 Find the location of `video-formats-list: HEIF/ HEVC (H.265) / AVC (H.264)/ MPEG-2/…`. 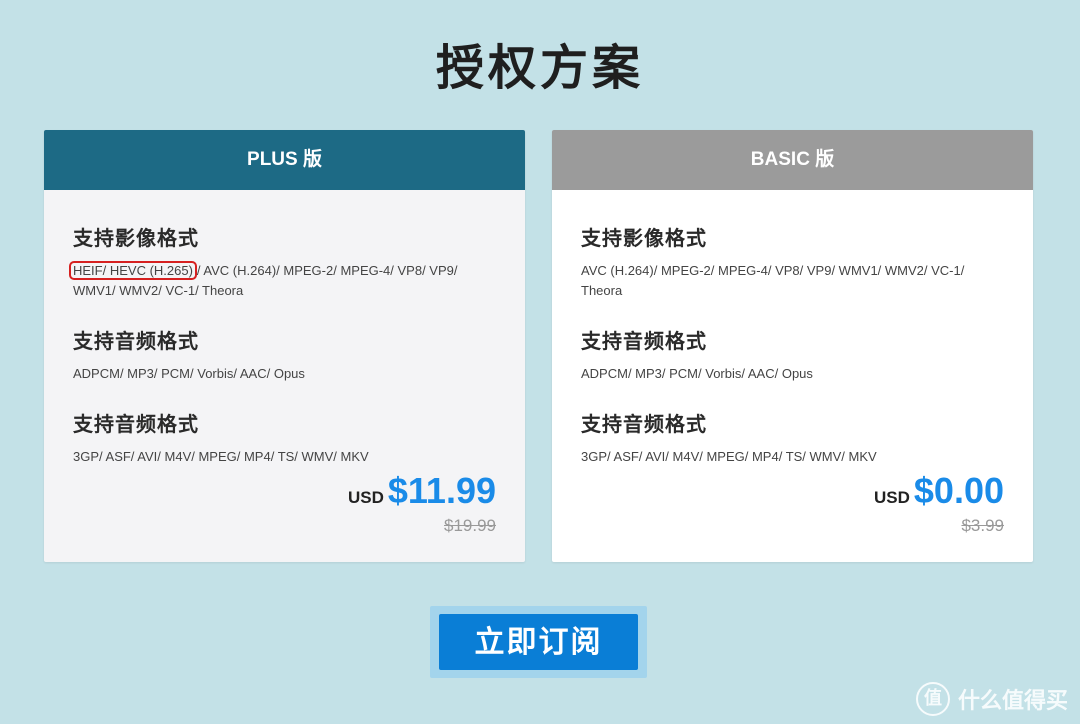

video-formats-list: HEIF/ HEVC (H.265) / AVC (H.264)/ MPEG-2/… is located at coordinates (271, 281).